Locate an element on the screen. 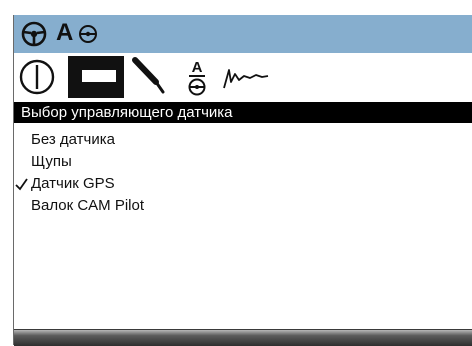 The height and width of the screenshot is (346, 472). panel-title: Выбор управляющего датчика is located at coordinates (243, 112).